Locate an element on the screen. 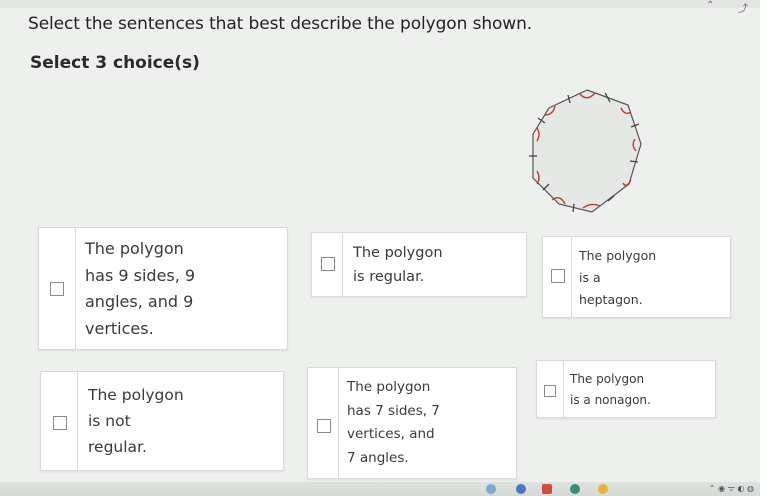  choice-1-line-1: The polygon is located at coordinates (134, 248).